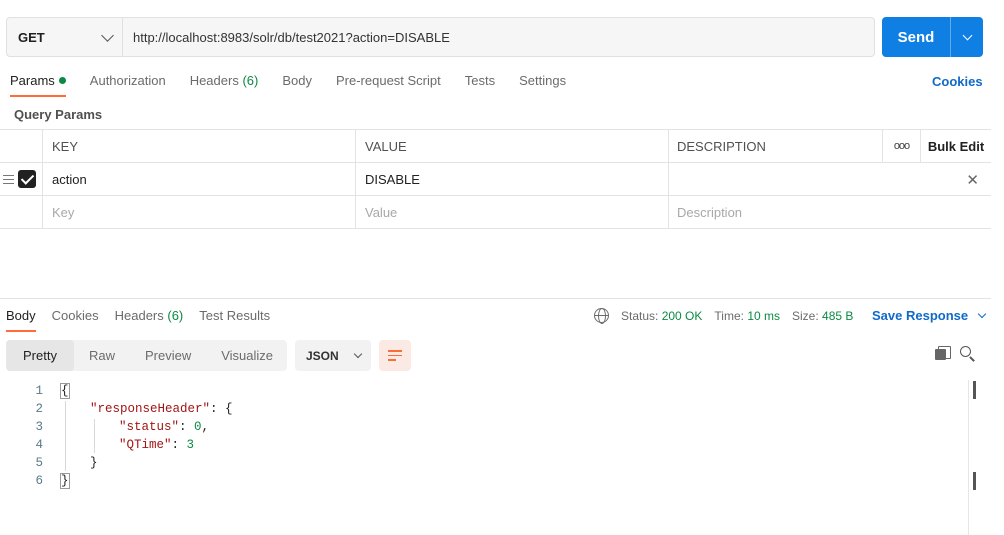  I want to click on code-text: "status": 0,, so click(164, 427).